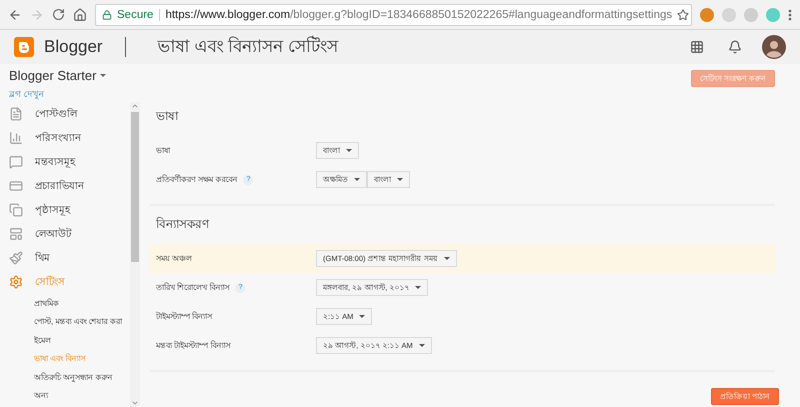 This screenshot has width=800, height=407. I want to click on setting-label: তারিখ শিরোলেখ বিন্যাস, so click(193, 288).